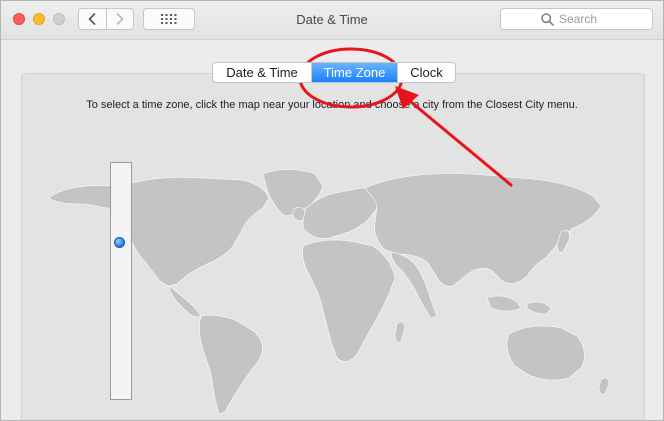 The height and width of the screenshot is (421, 664). I want to click on minimize-window-button, so click(39, 19).